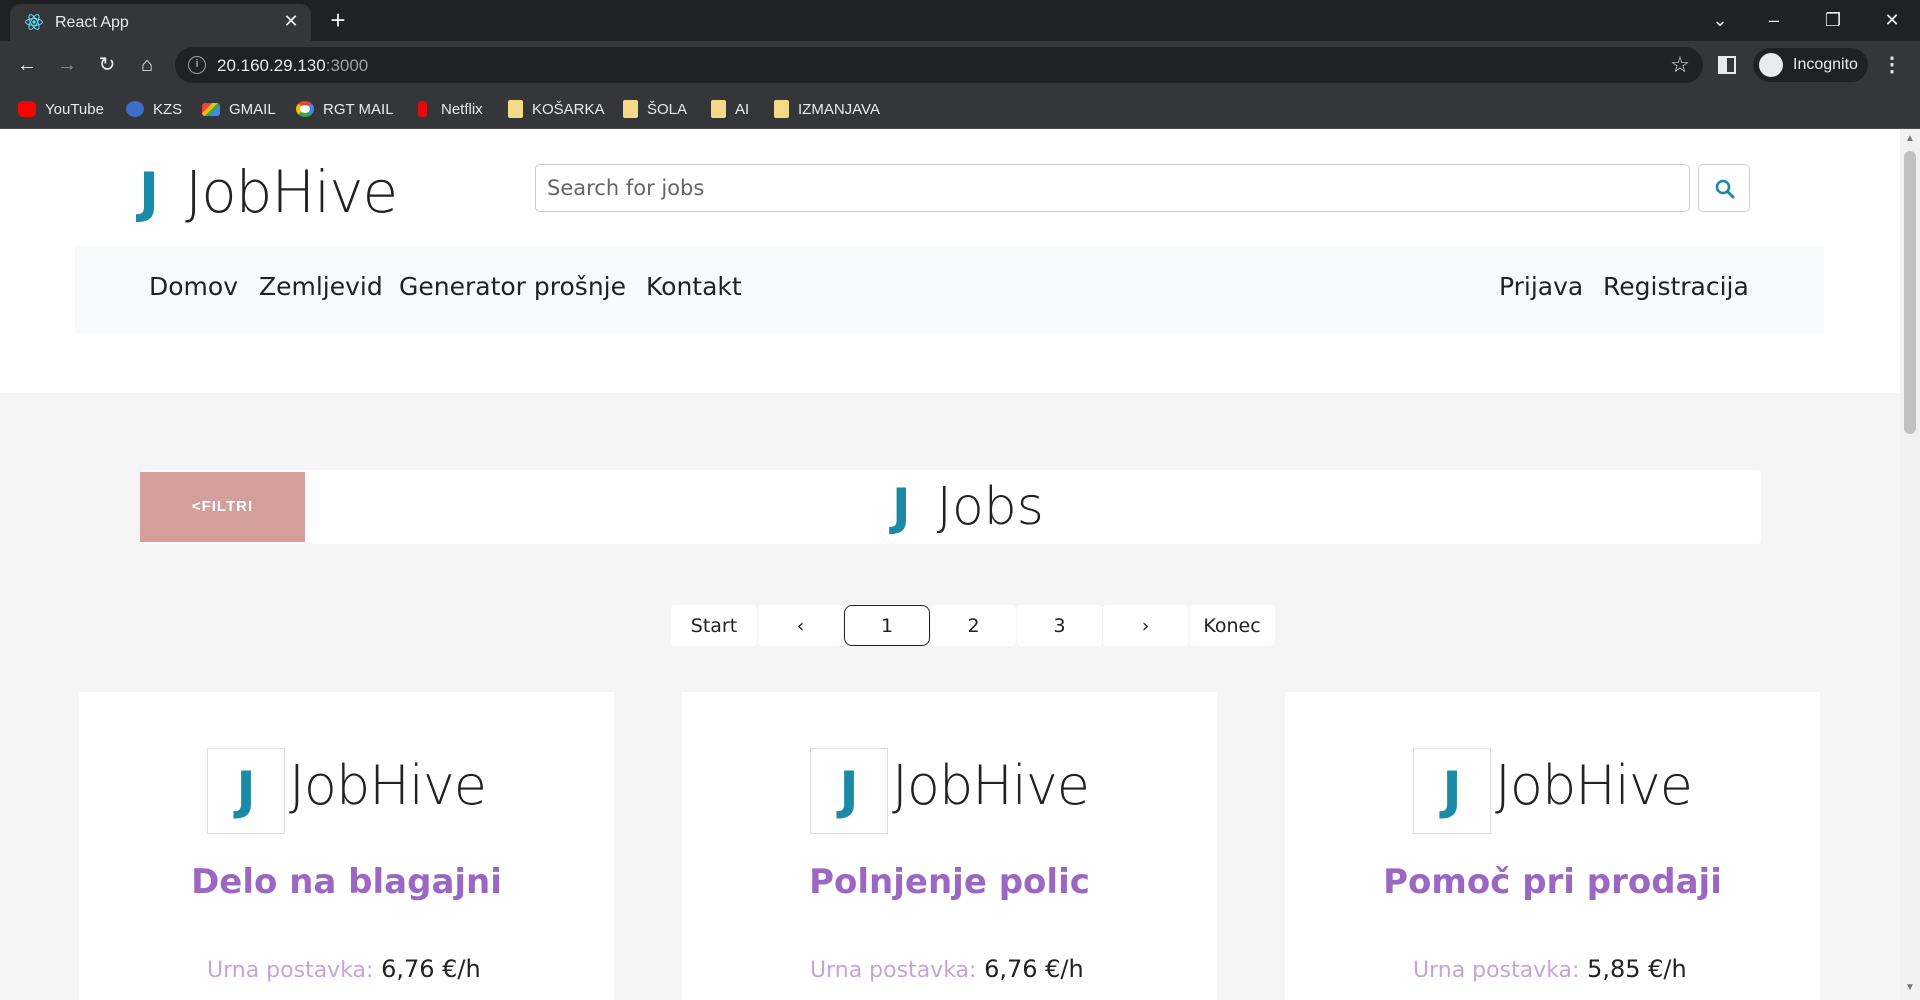  Describe the element at coordinates (345, 109) in the screenshot. I see `bookmark-rgt-mail: RGT MAIL` at that location.